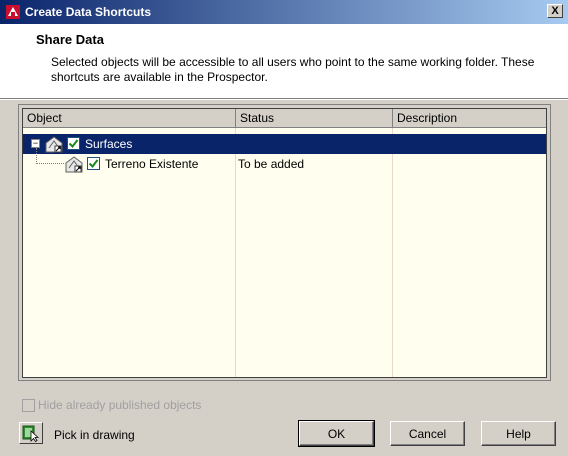  What do you see at coordinates (70, 39) in the screenshot?
I see `page-title: Share Data` at bounding box center [70, 39].